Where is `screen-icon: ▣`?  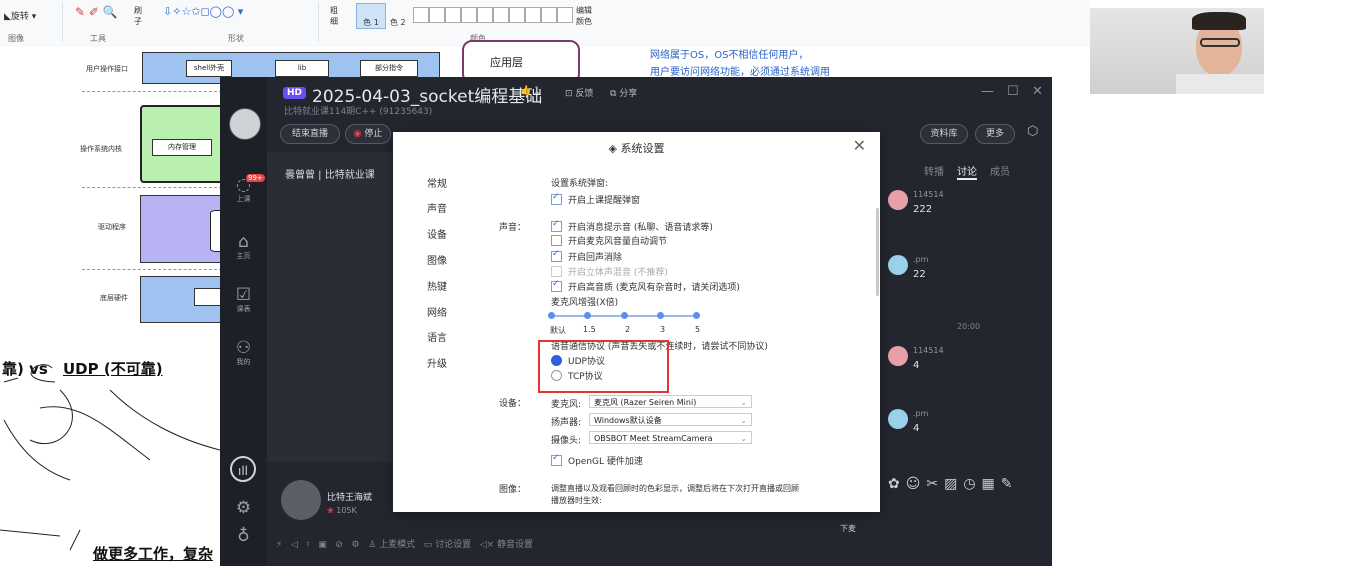 screen-icon: ▣ is located at coordinates (322, 545).